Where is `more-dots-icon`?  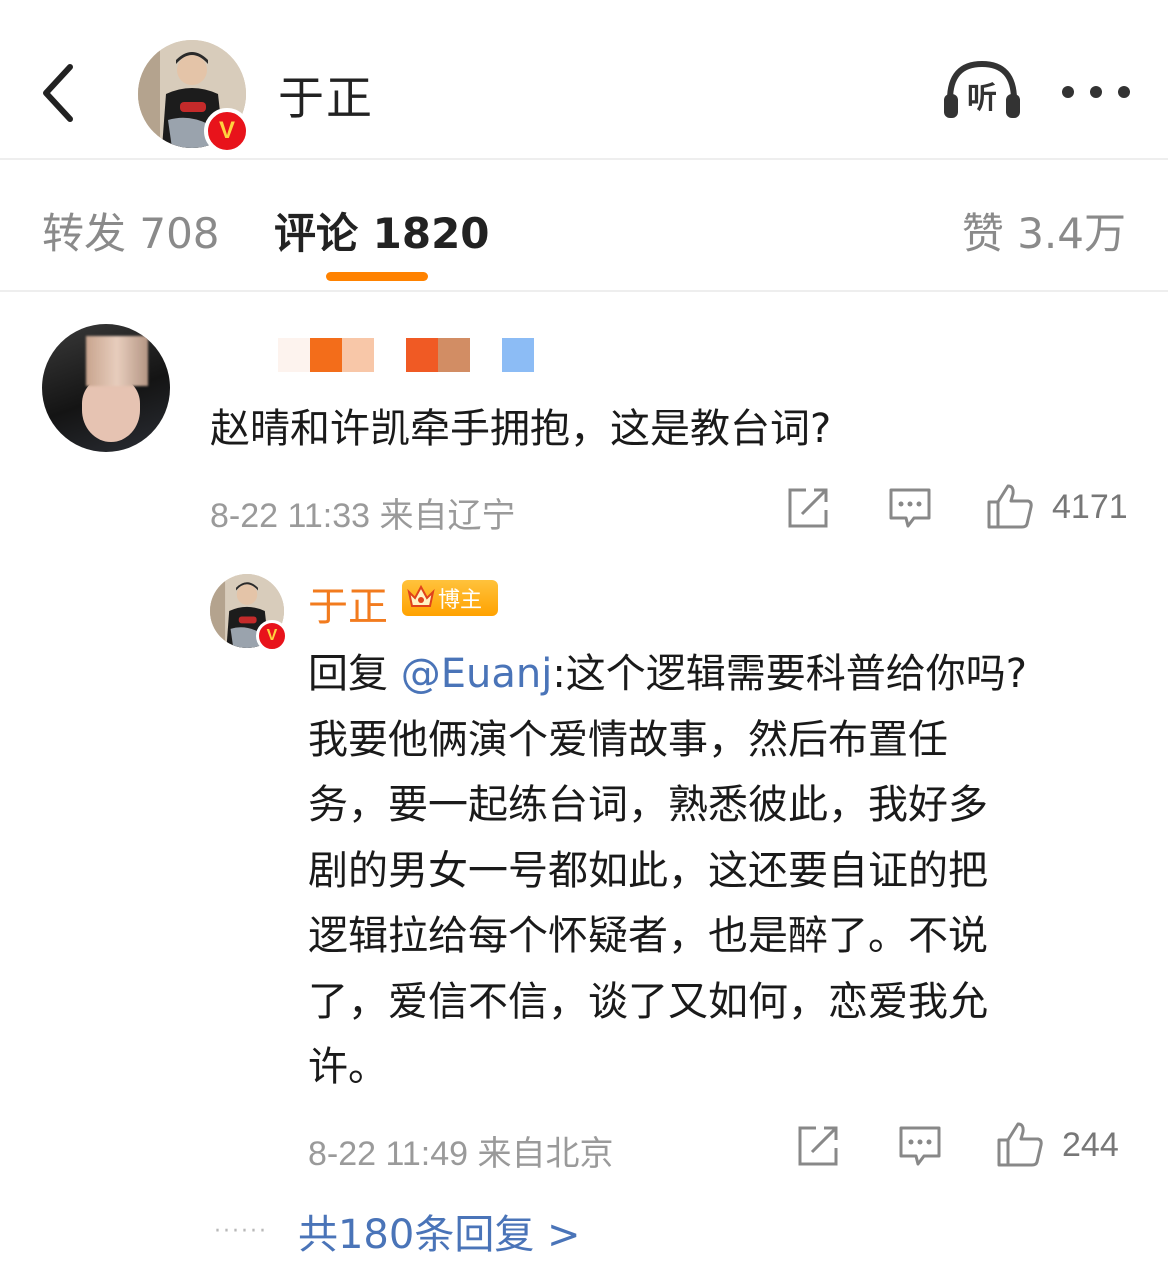 more-dots-icon is located at coordinates (1096, 92).